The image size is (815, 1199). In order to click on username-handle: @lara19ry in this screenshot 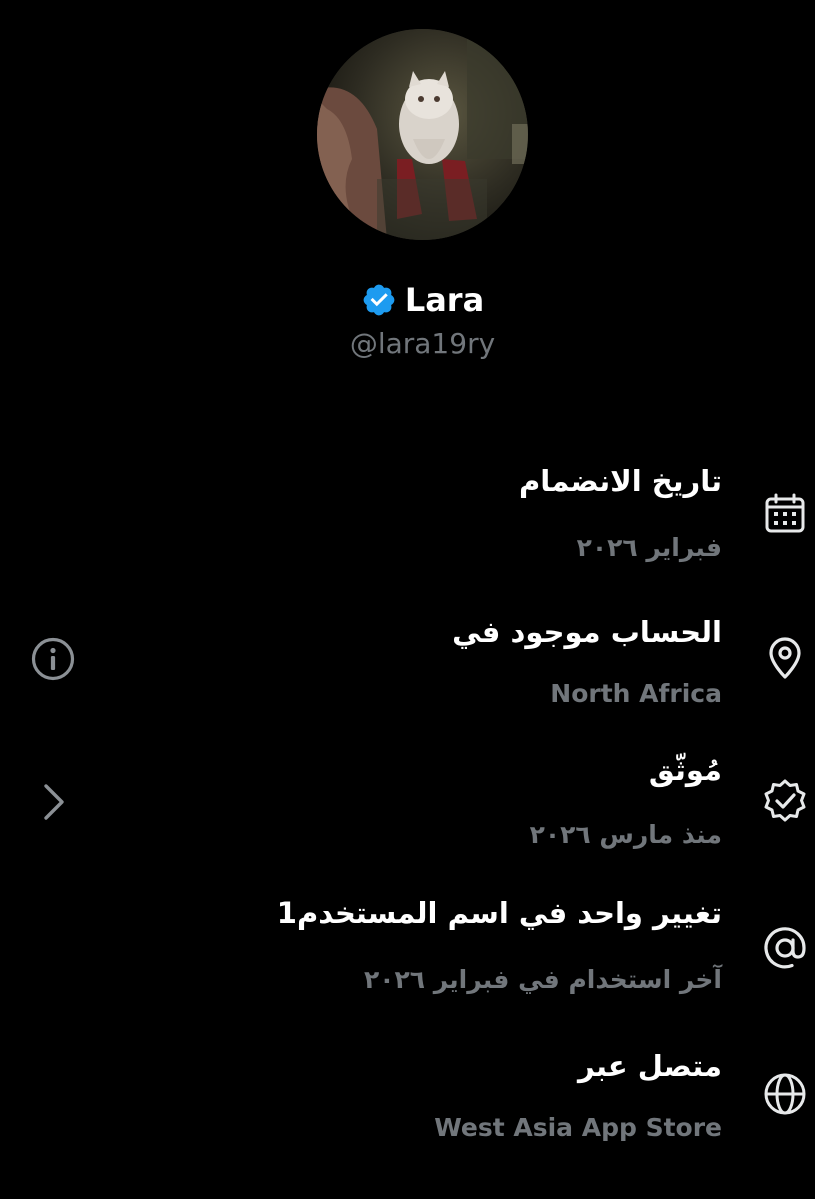, I will do `click(422, 343)`.